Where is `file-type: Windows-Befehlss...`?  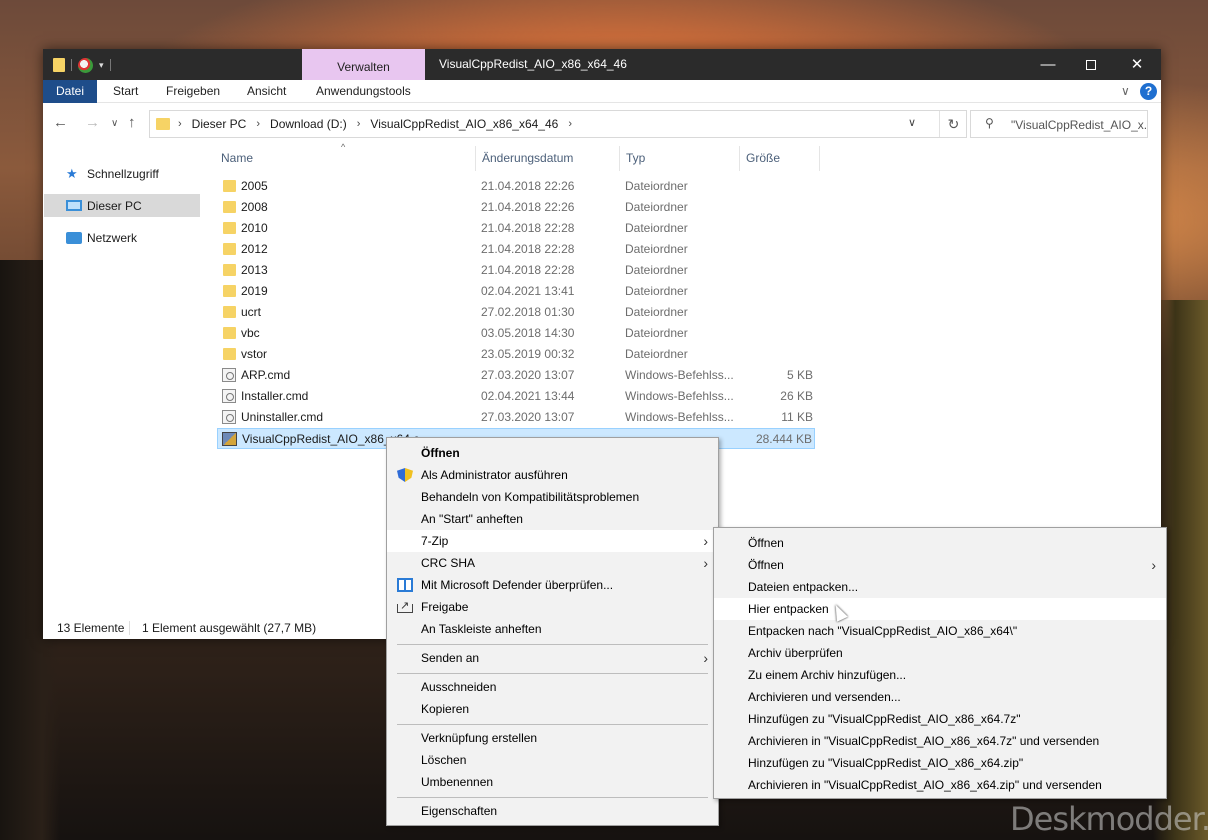
file-type: Windows-Befehlss... is located at coordinates (679, 396).